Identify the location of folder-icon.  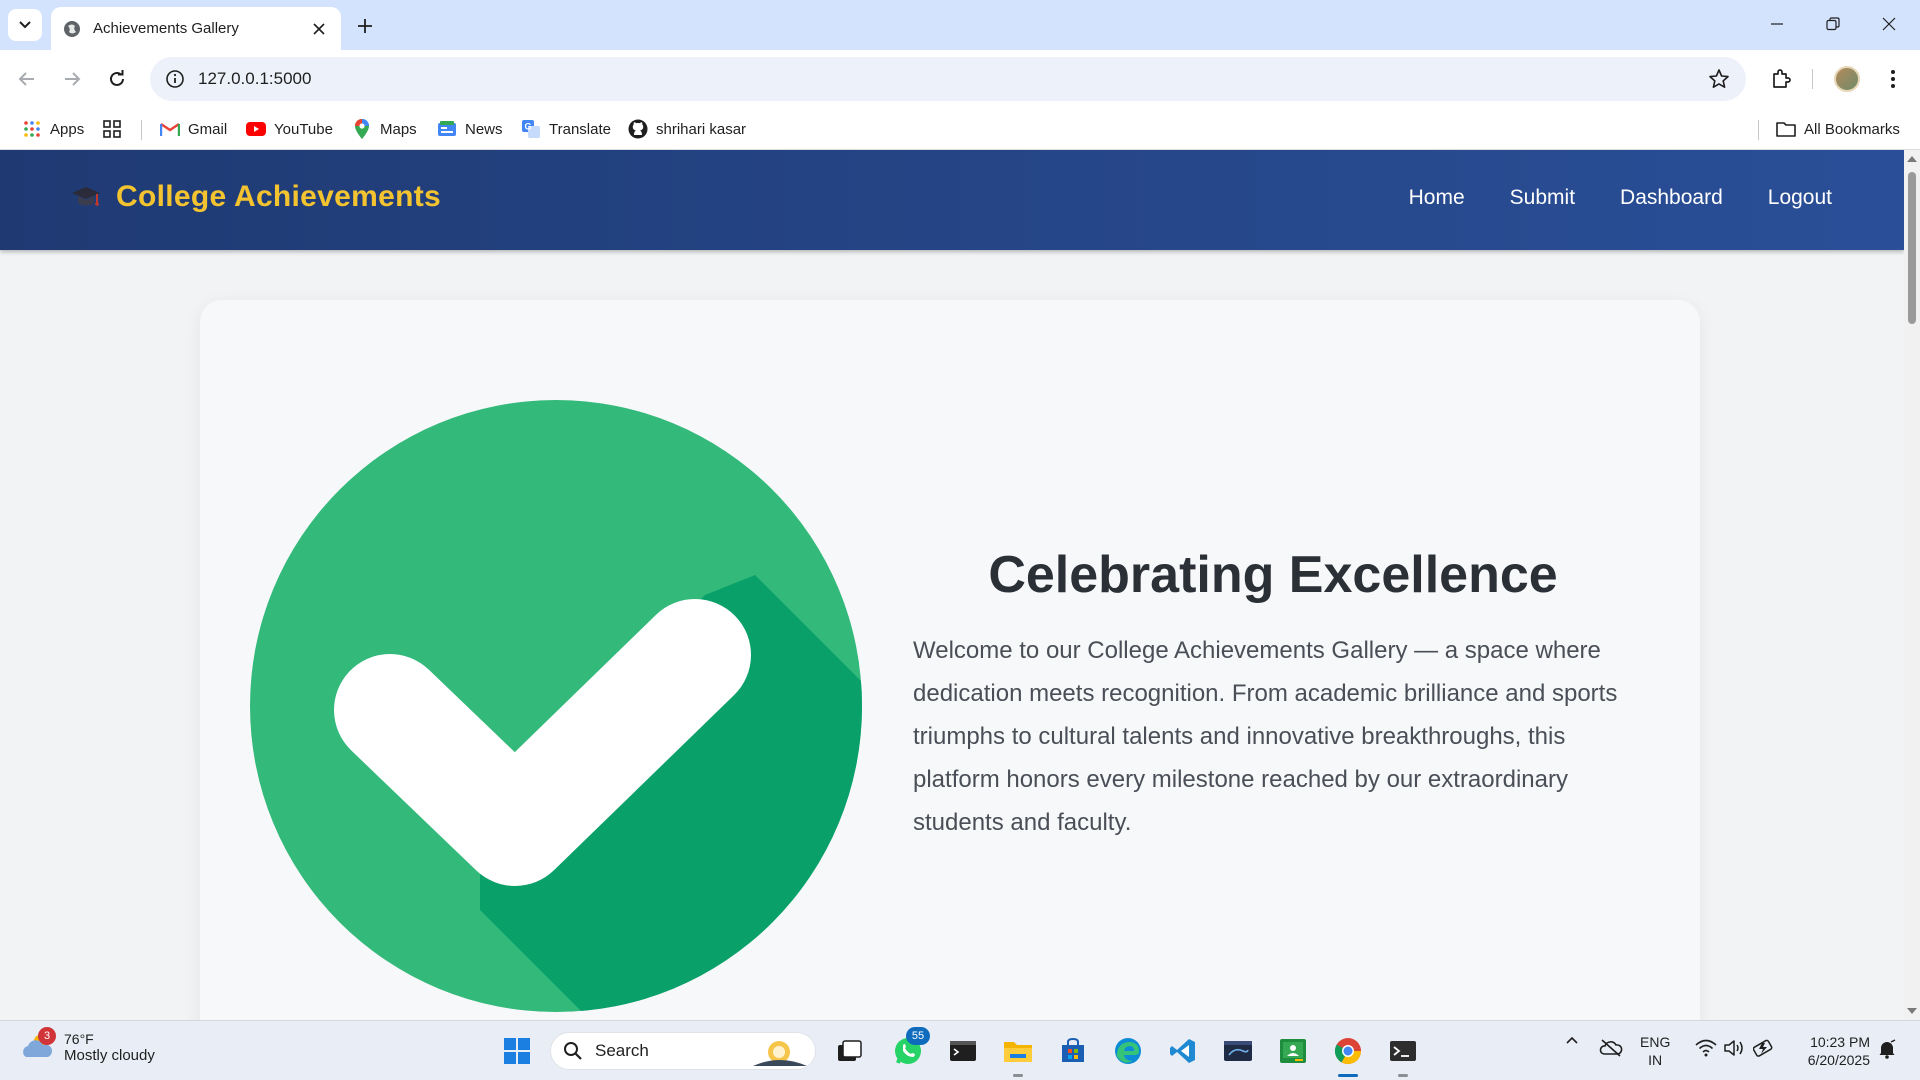
(1018, 1052).